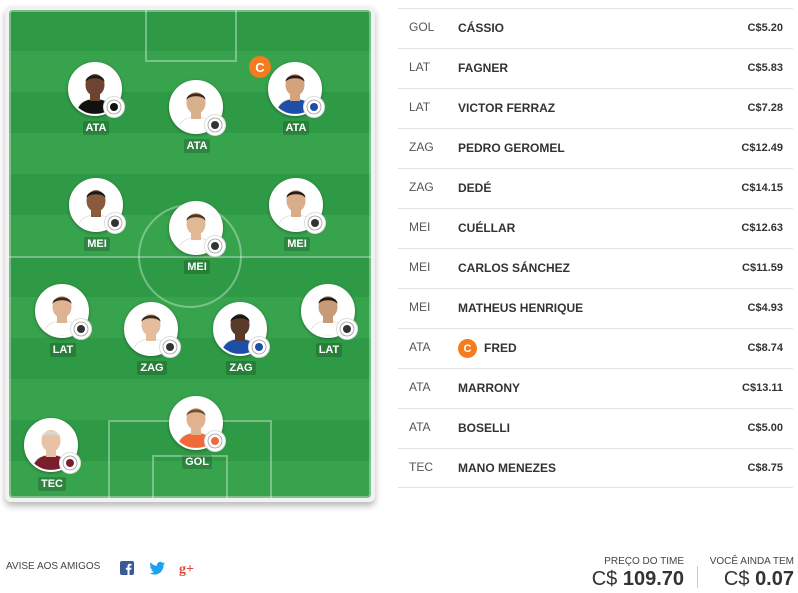  Describe the element at coordinates (197, 462) in the screenshot. I see `player-position-label: GOL` at that location.